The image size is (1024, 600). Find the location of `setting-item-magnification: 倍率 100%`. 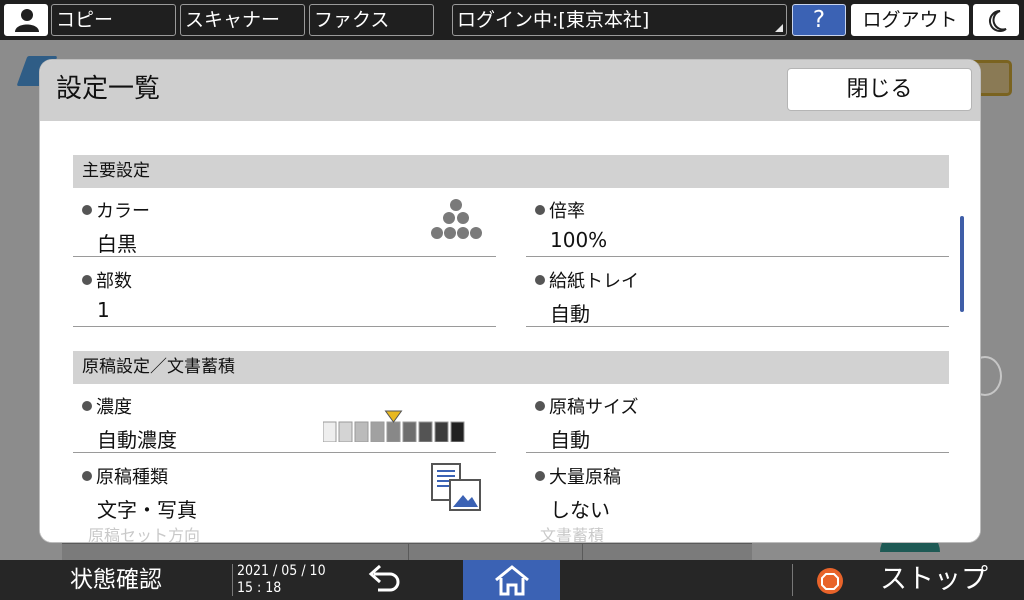

setting-item-magnification: 倍率 100% is located at coordinates (737, 222).